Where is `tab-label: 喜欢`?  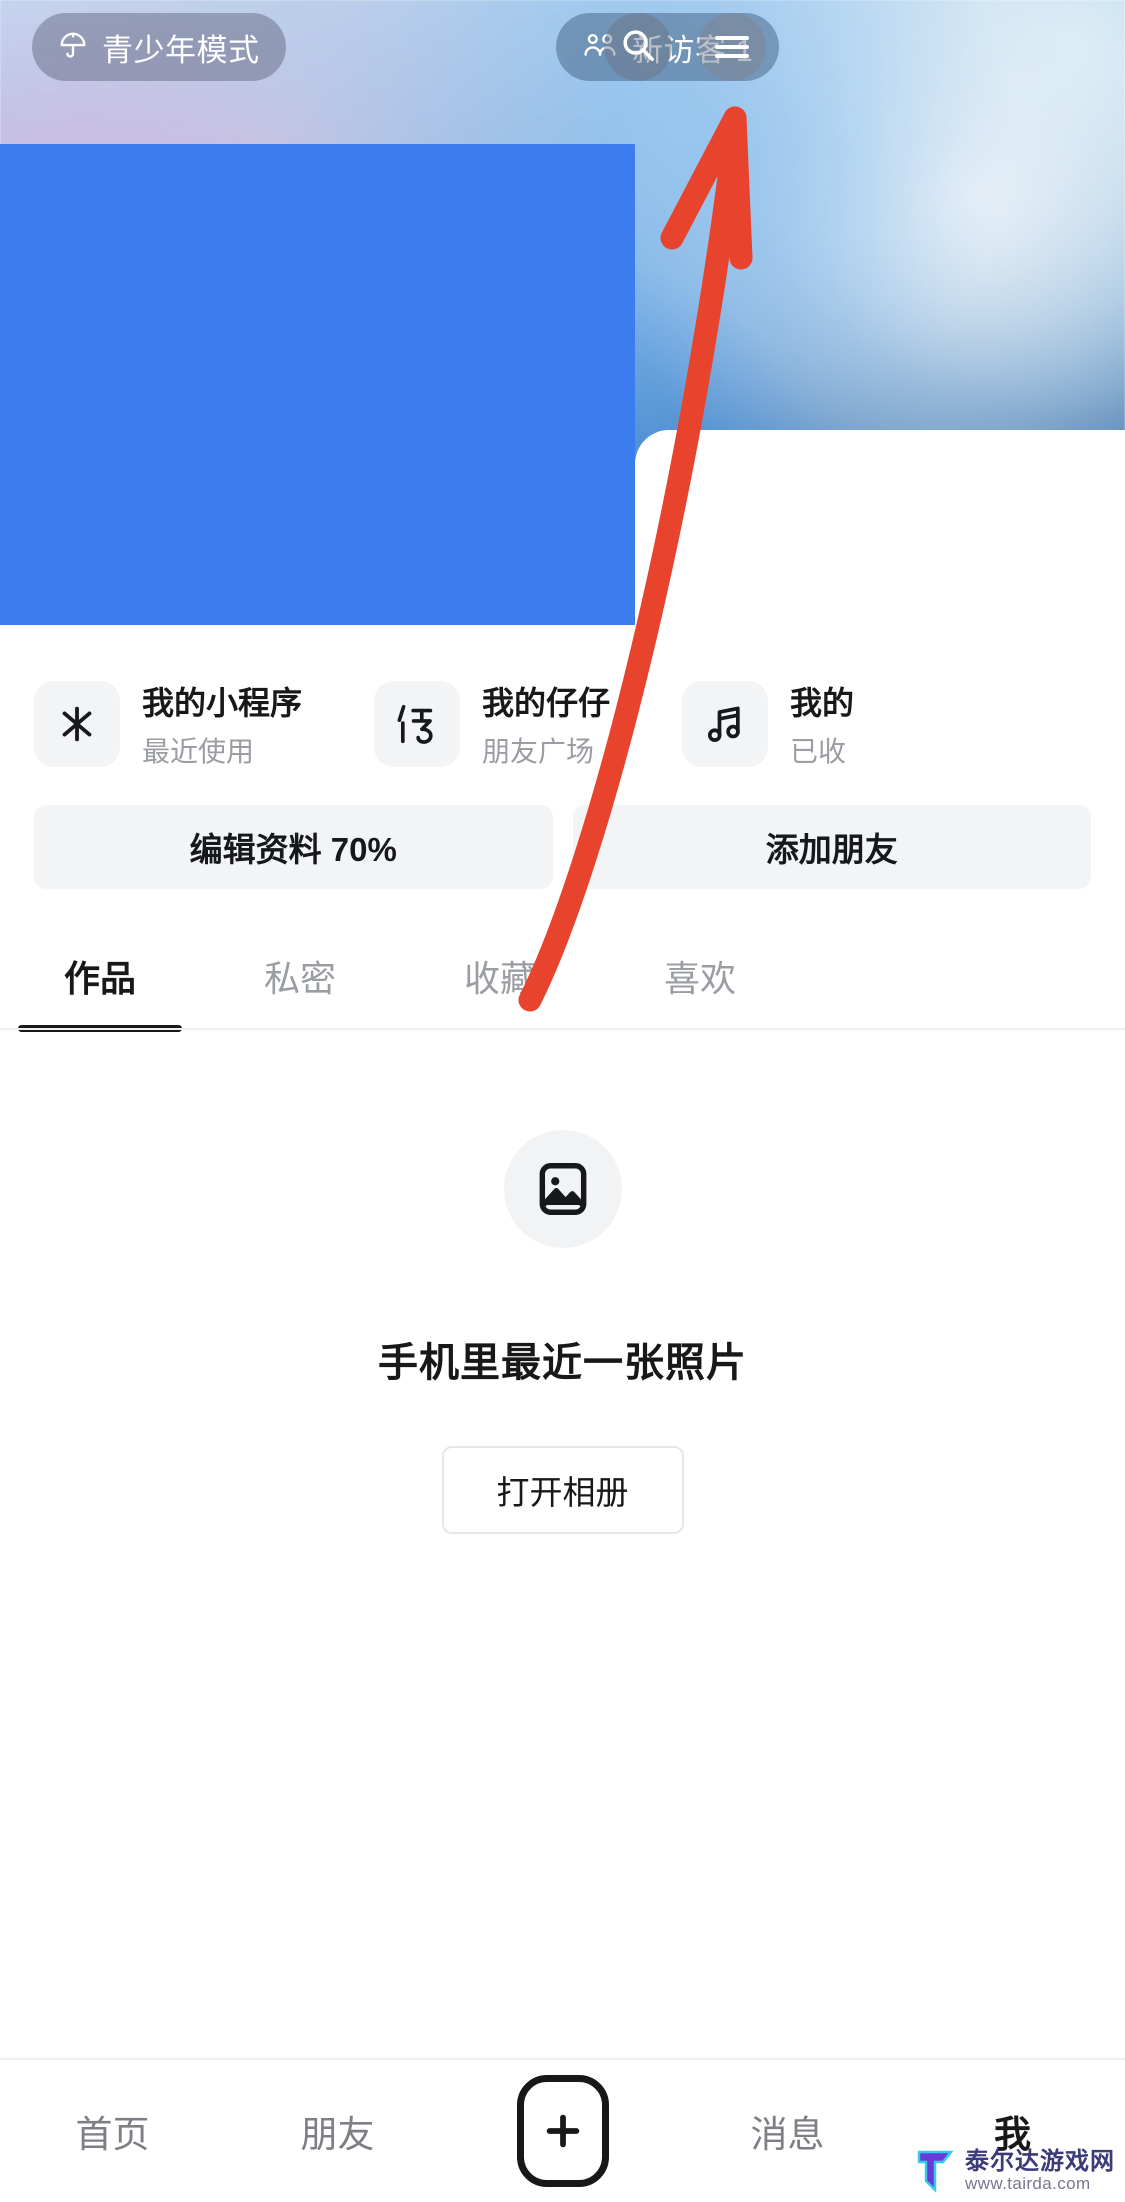 tab-label: 喜欢 is located at coordinates (699, 978).